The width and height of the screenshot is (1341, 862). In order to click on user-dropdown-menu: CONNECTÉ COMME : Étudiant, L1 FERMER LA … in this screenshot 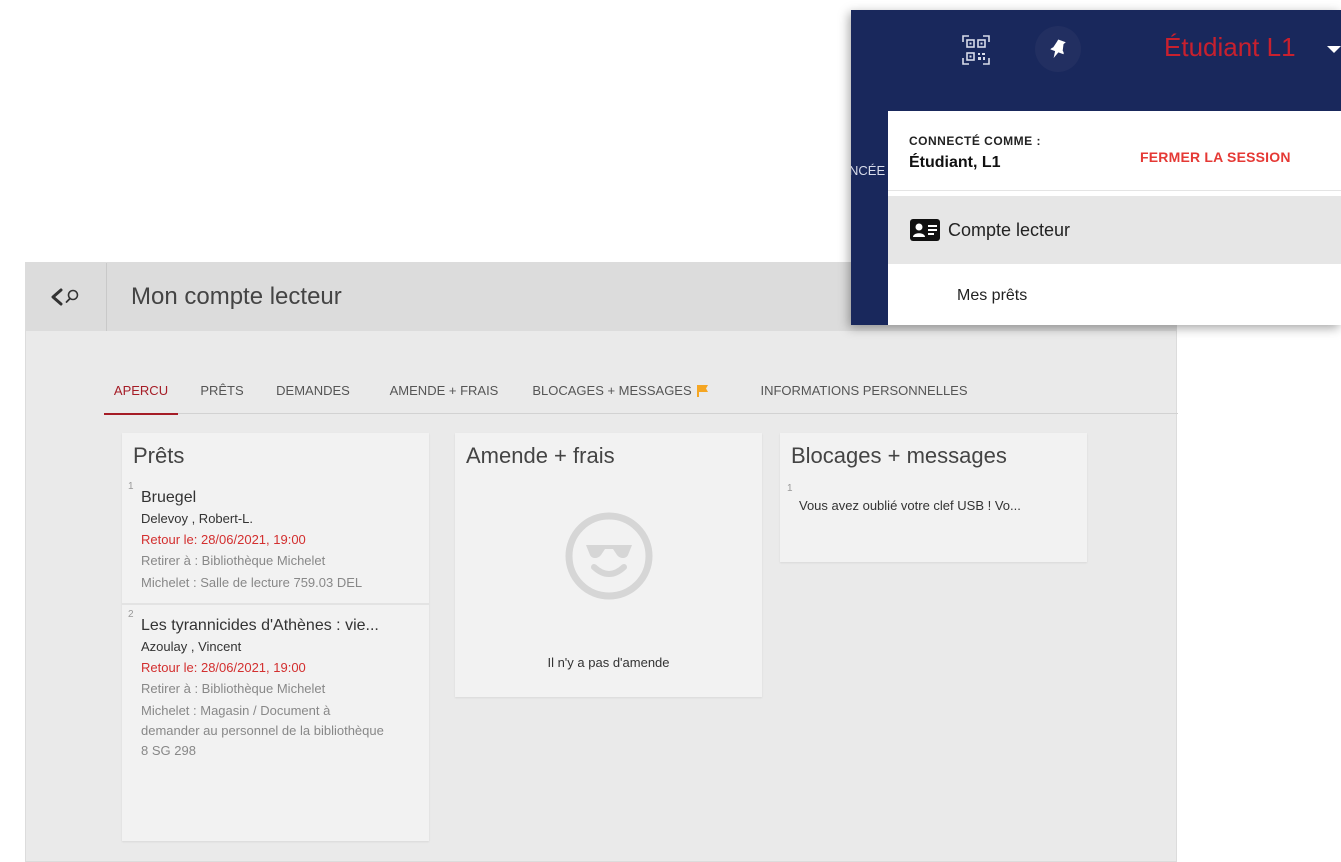, I will do `click(1114, 218)`.